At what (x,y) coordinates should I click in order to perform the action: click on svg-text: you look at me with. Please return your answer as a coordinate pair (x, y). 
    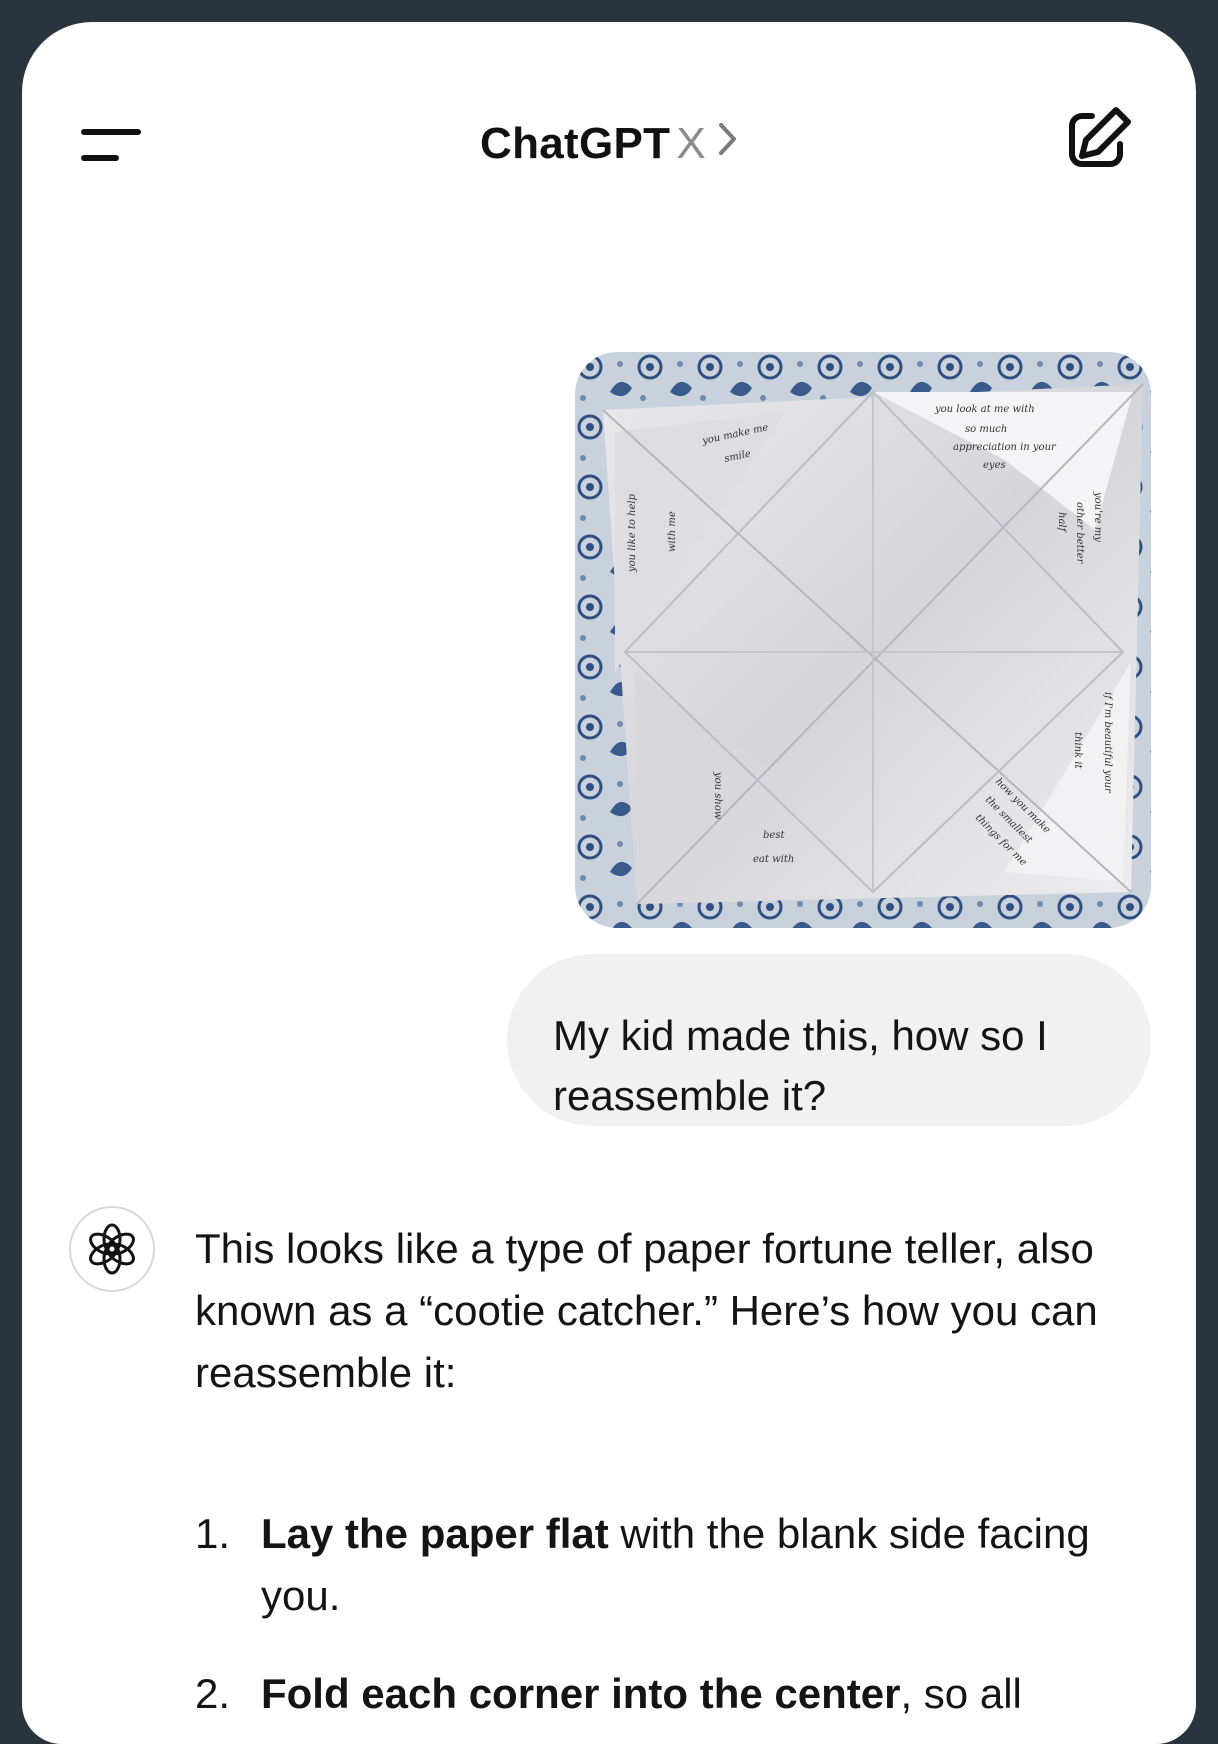
    Looking at the image, I should click on (984, 409).